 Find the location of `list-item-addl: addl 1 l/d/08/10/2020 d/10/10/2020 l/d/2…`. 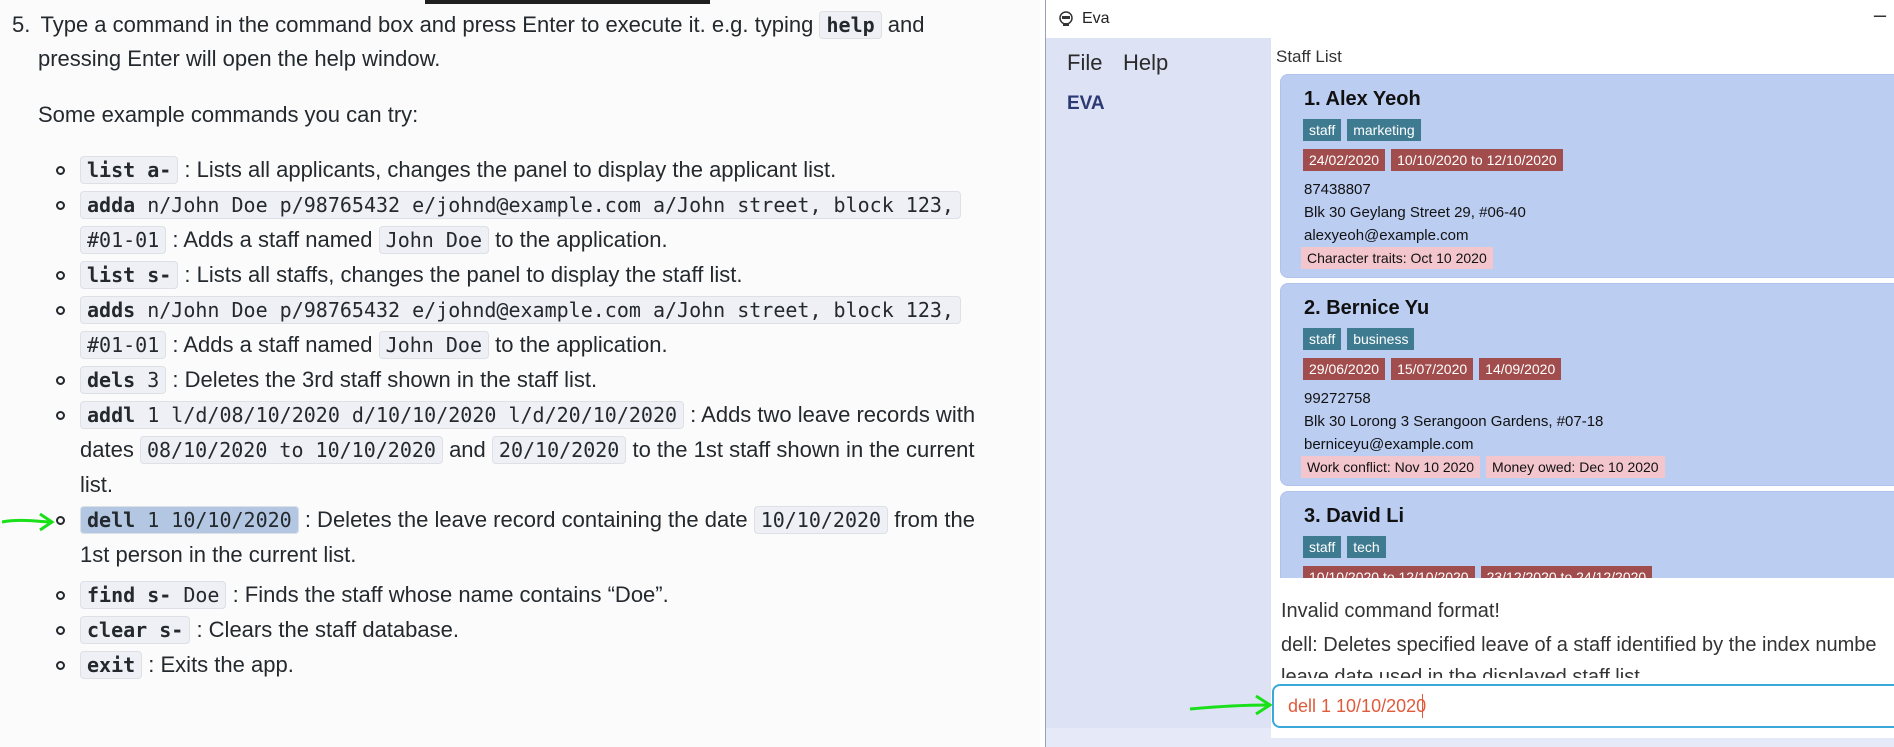

list-item-addl: addl 1 l/d/08/10/2020 d/10/10/2020 l/d/2… is located at coordinates (527, 415).